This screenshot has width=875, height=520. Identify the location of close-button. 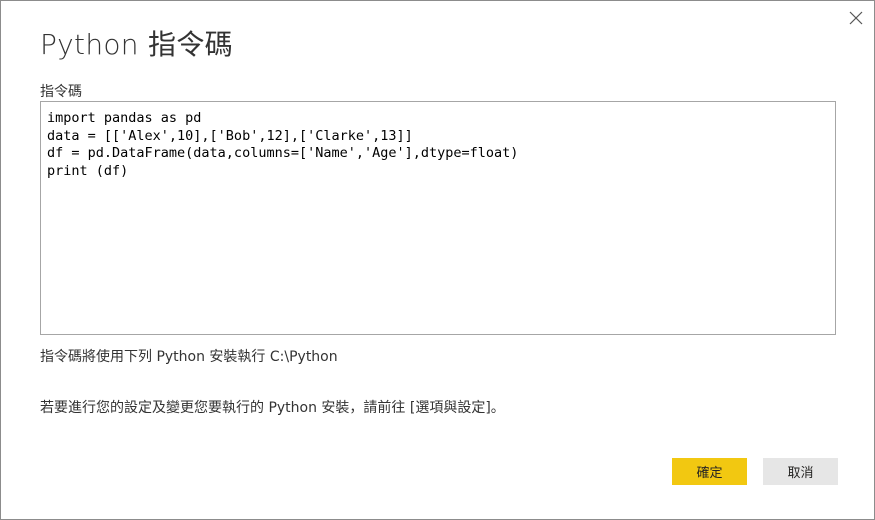
(856, 18).